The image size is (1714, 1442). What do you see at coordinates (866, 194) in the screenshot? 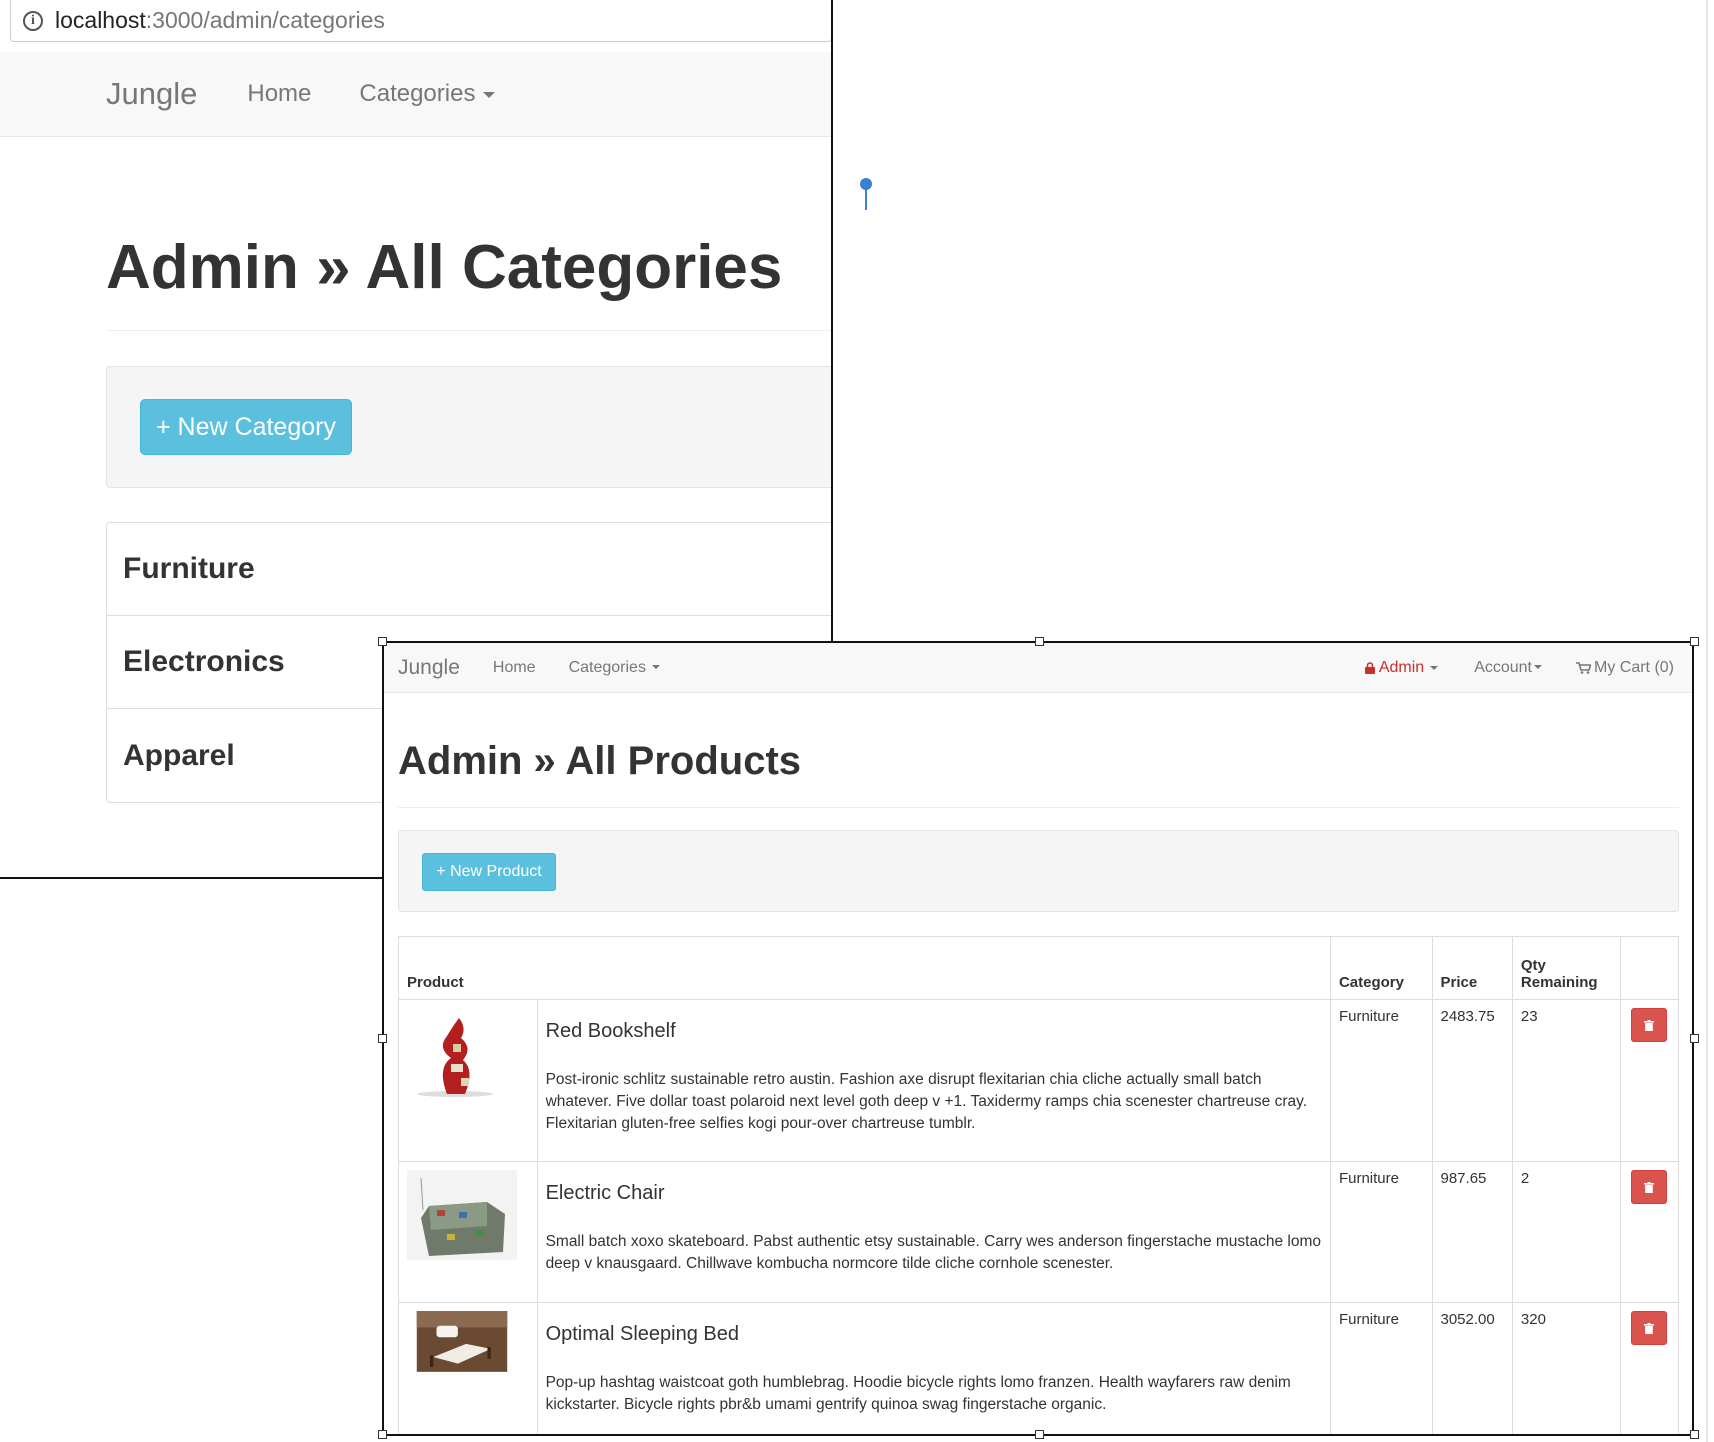
I see `location-pin-icon` at bounding box center [866, 194].